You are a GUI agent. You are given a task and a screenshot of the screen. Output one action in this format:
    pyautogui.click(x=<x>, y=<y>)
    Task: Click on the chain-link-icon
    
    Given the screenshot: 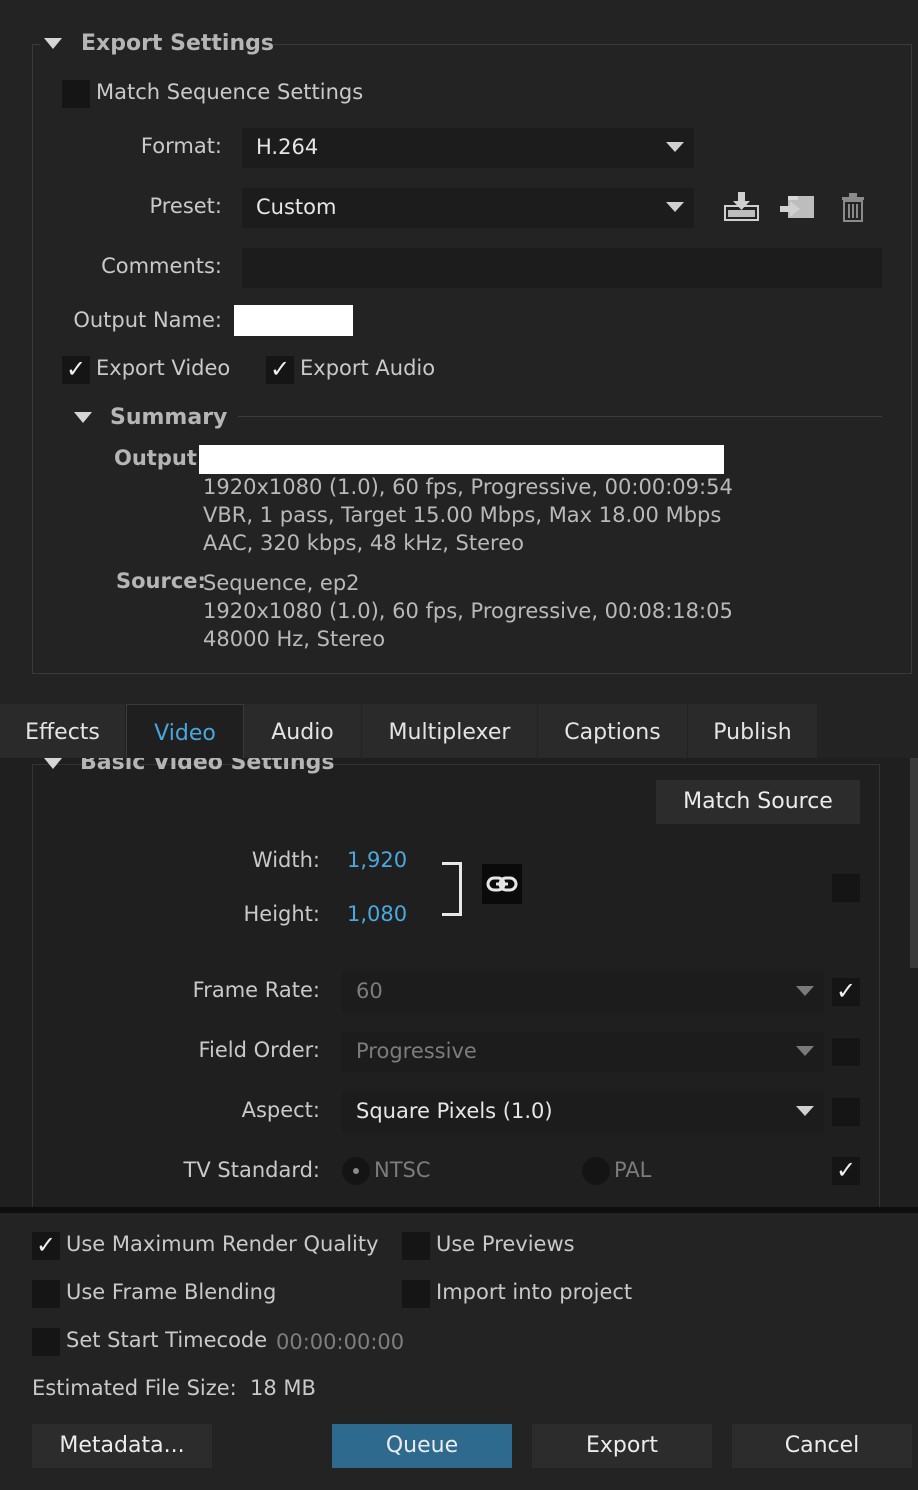 What is the action you would take?
    pyautogui.click(x=502, y=884)
    